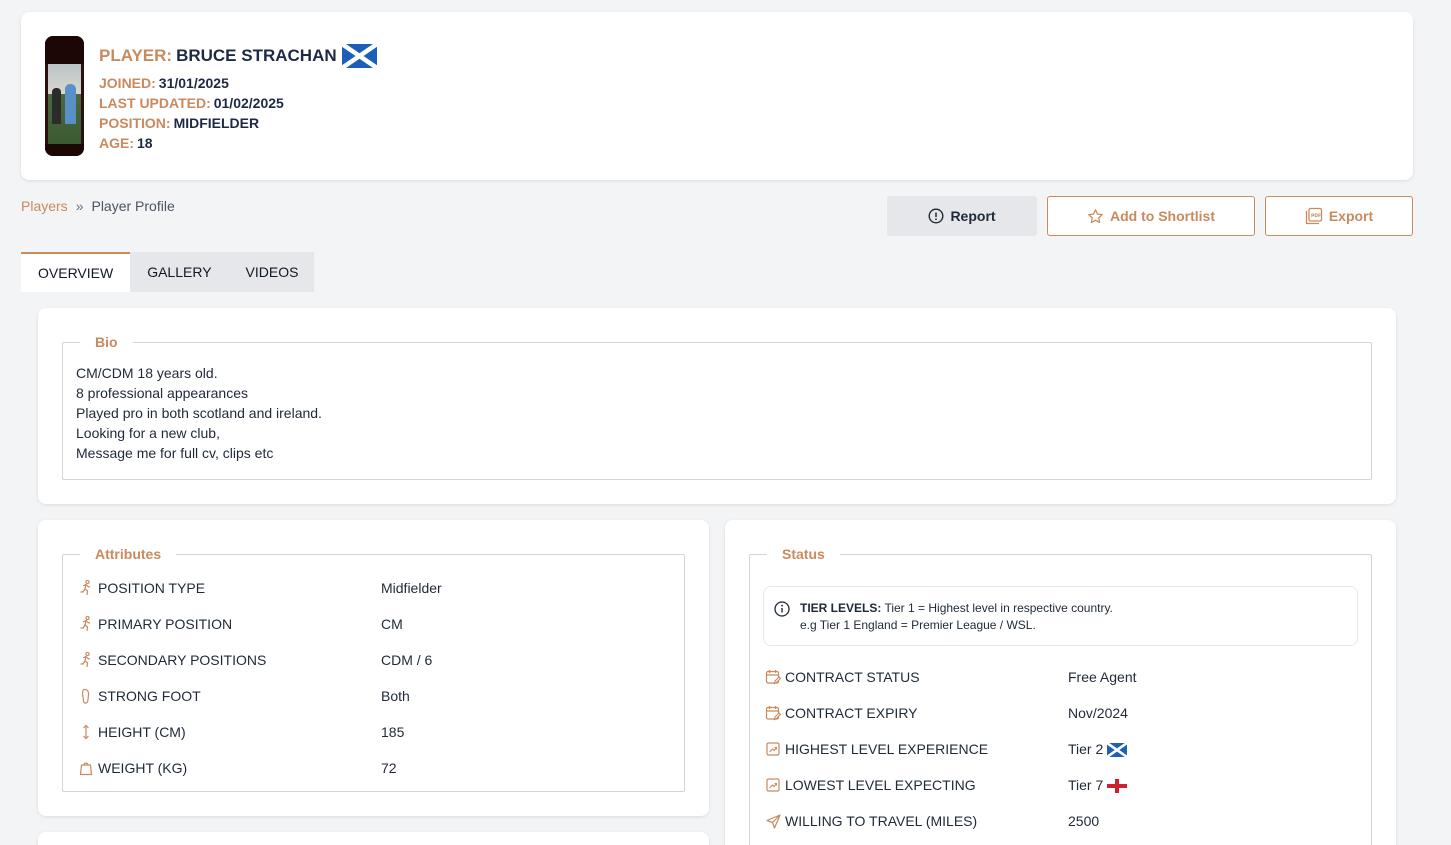  I want to click on position-row: POSITION: MIDFIELDER, so click(179, 123).